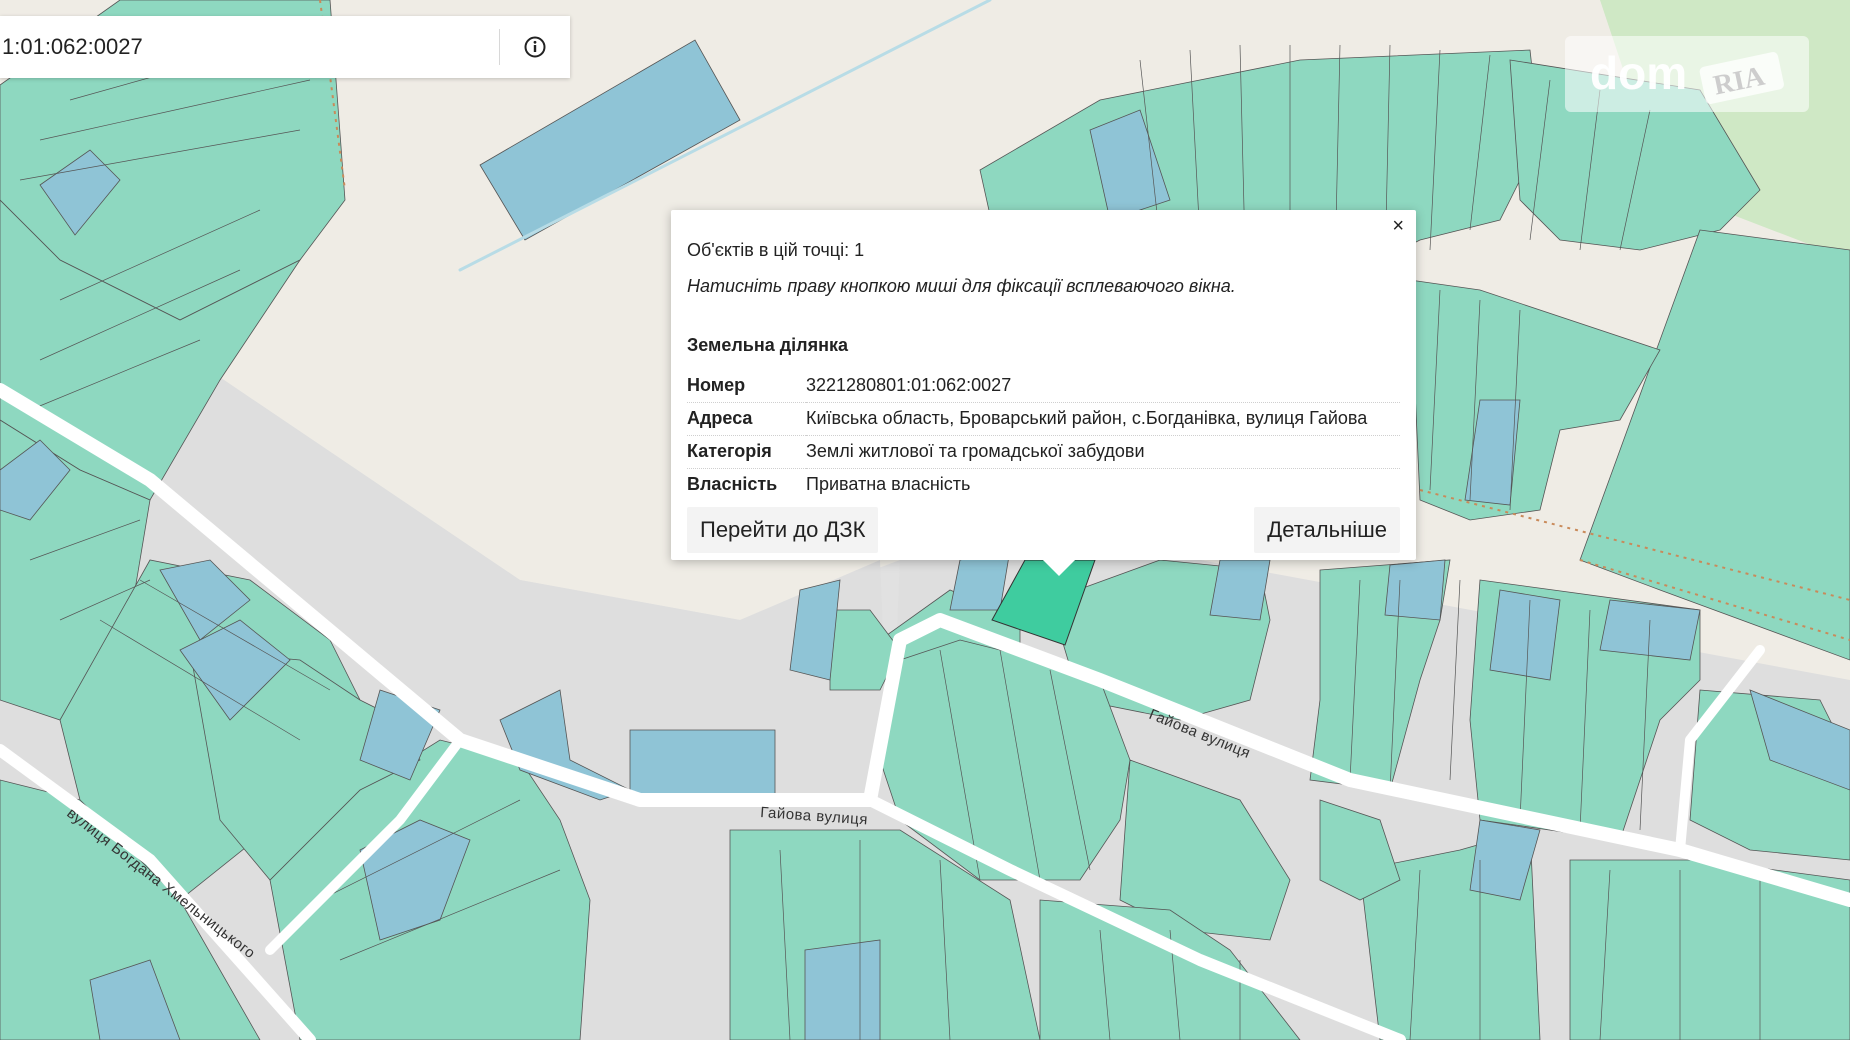  I want to click on section-title: Земельна ділянка, so click(768, 345).